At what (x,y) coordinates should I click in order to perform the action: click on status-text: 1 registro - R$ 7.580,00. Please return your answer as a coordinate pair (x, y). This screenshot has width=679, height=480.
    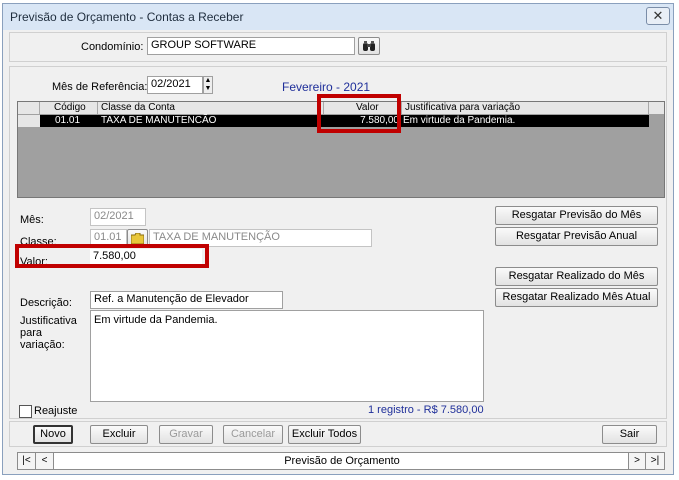
    Looking at the image, I should click on (426, 410).